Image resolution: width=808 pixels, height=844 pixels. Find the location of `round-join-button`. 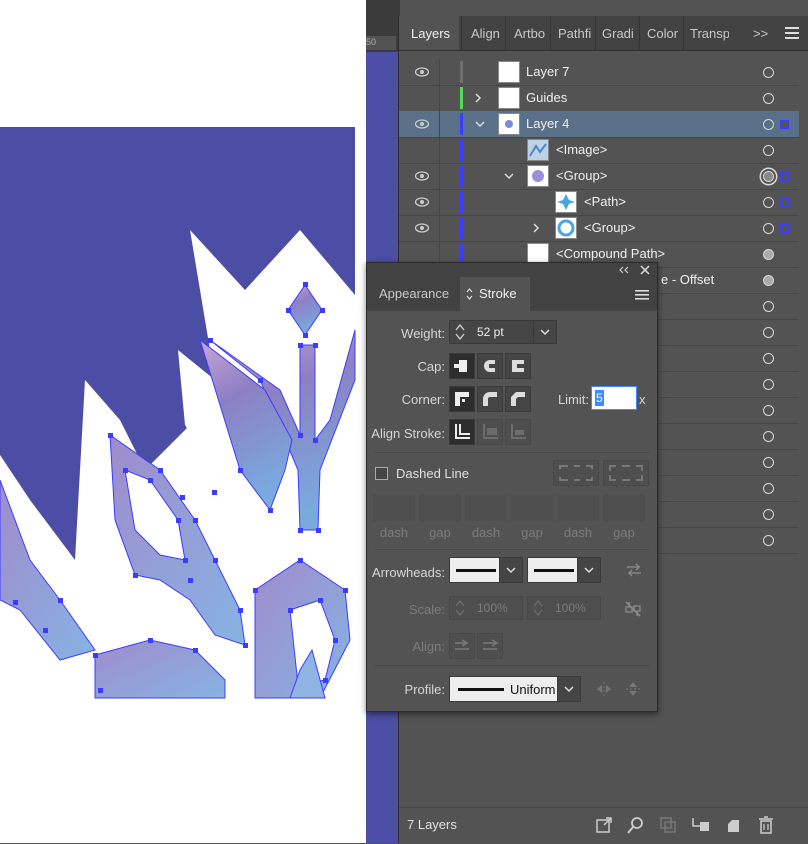

round-join-button is located at coordinates (490, 399).